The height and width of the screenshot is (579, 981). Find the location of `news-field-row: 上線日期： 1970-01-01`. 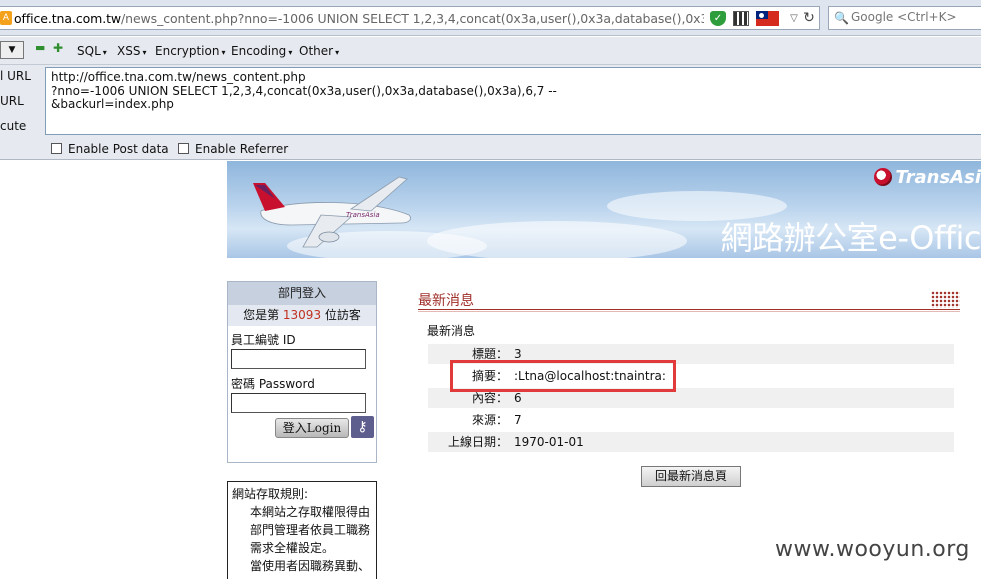

news-field-row: 上線日期： 1970-01-01 is located at coordinates (691, 442).